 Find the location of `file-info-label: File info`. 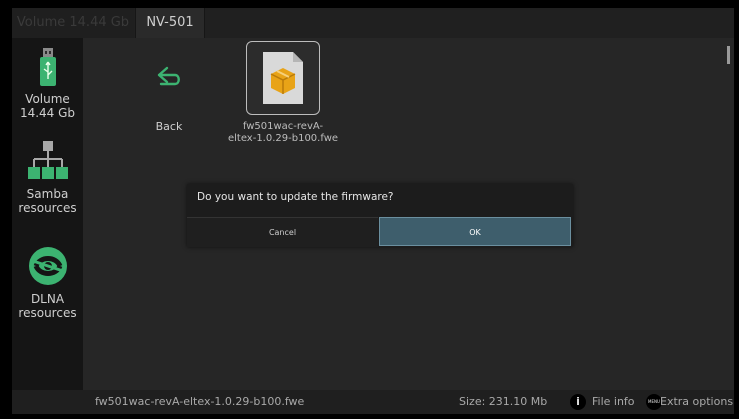

file-info-label: File info is located at coordinates (613, 402).